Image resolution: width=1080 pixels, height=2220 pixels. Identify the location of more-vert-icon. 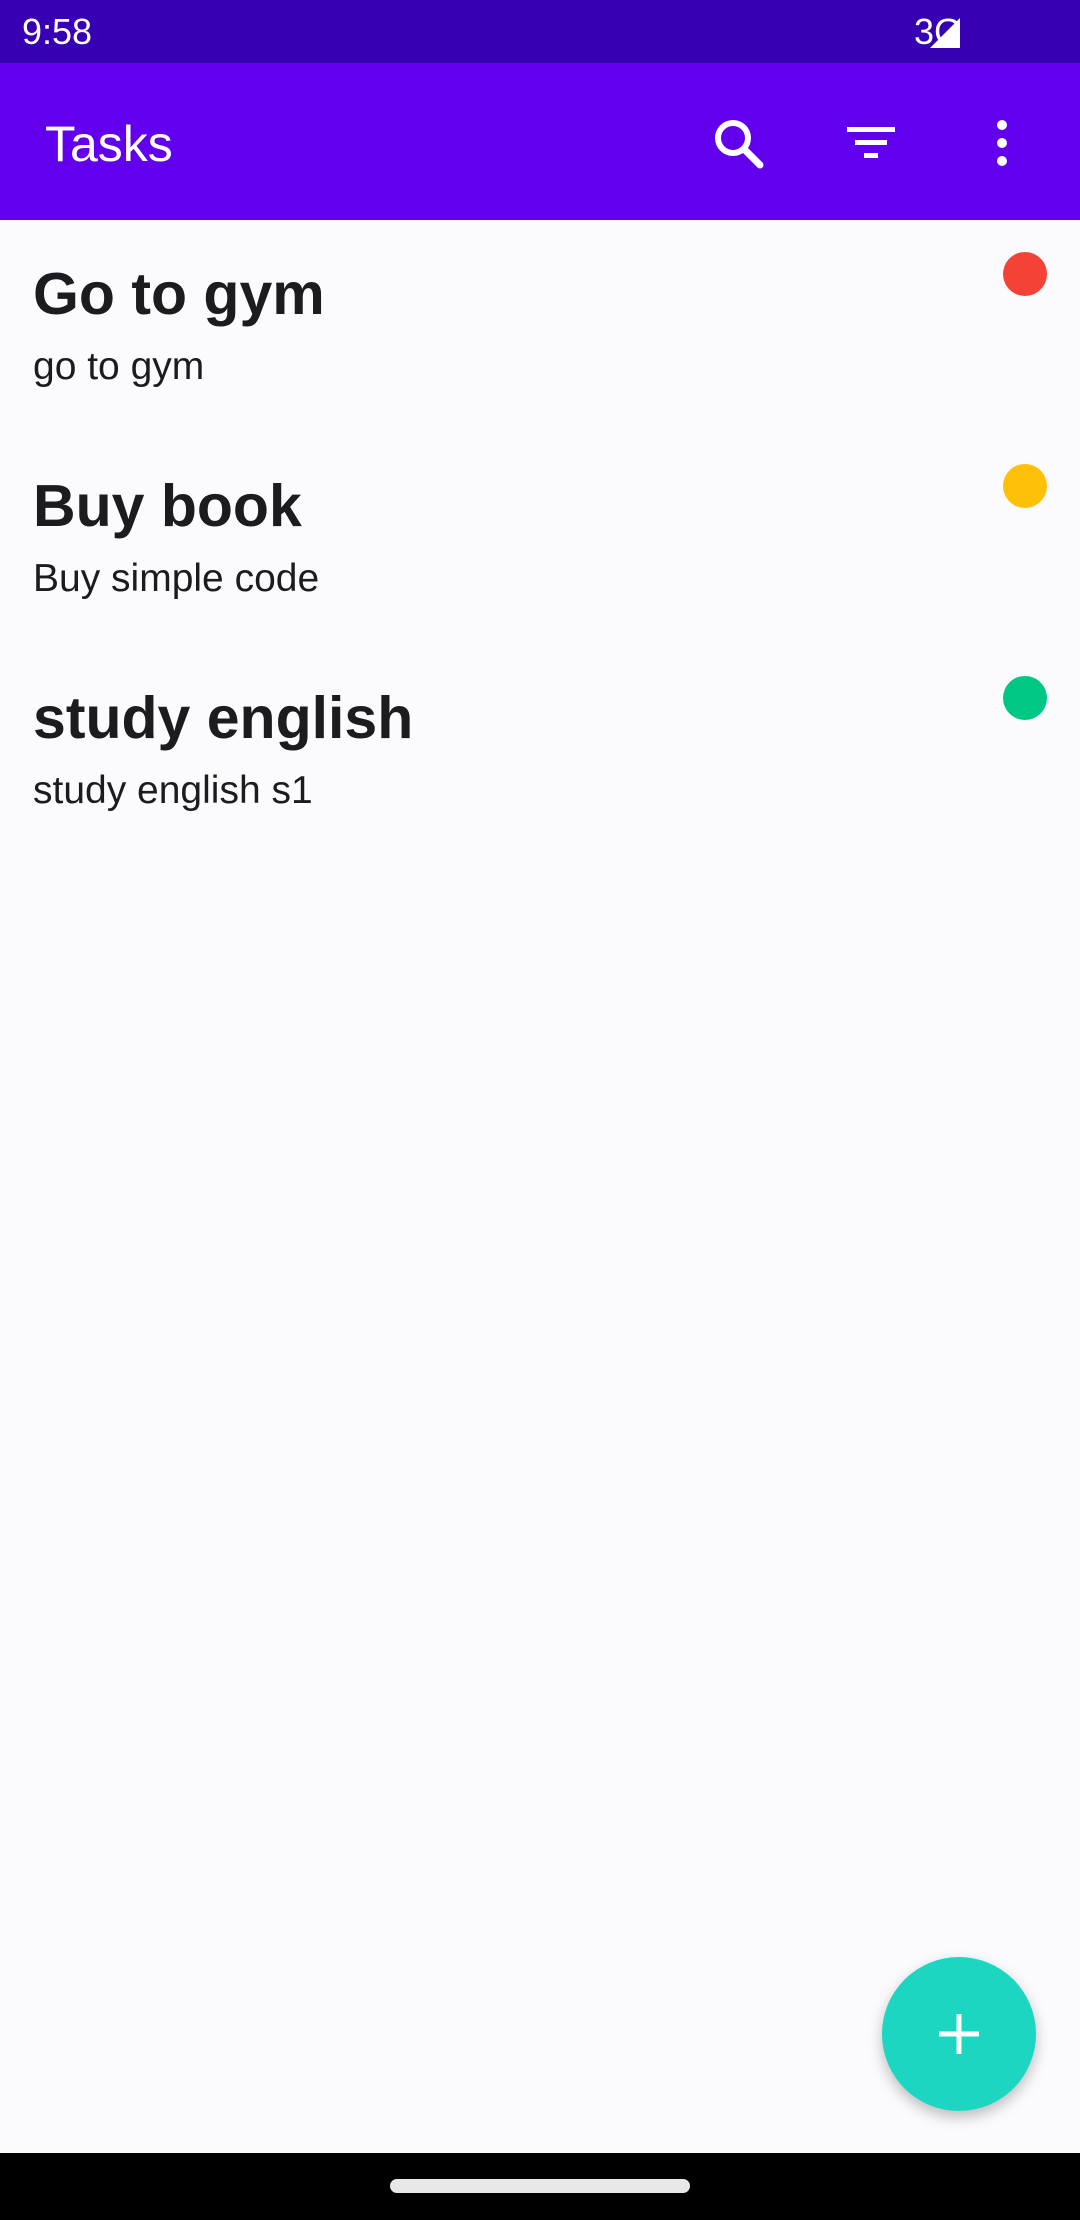
(1002, 143).